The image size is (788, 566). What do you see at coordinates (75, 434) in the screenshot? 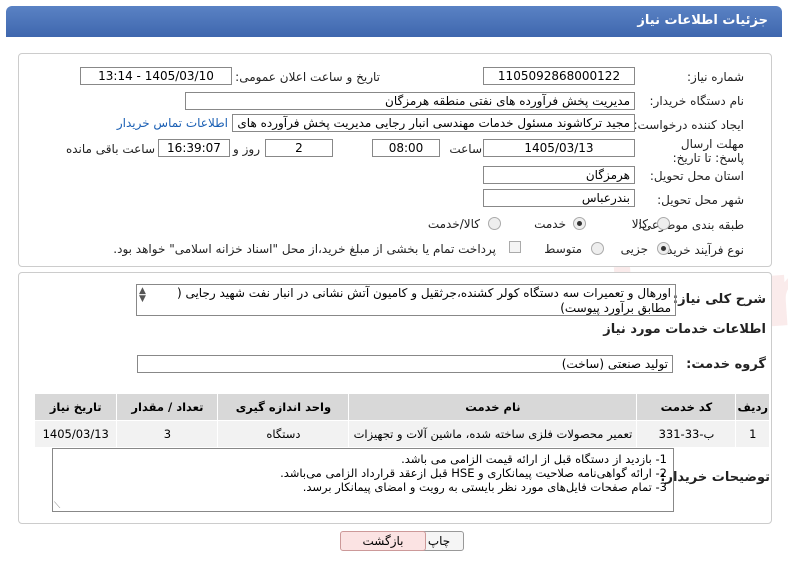
I see `cell-date: 1405/03/13` at bounding box center [75, 434].